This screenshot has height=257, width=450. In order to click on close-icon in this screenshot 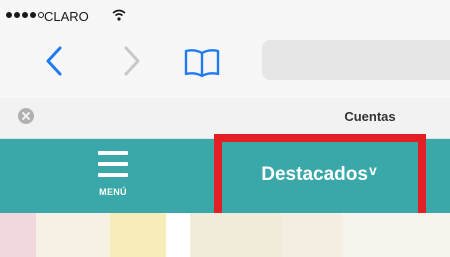, I will do `click(26, 116)`.